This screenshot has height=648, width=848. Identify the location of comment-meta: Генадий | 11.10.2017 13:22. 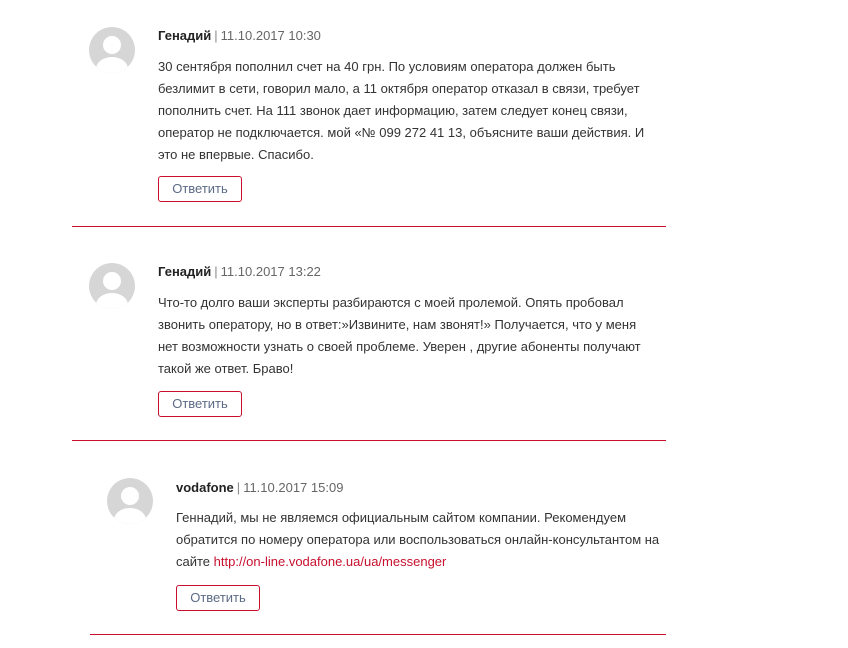
(239, 272).